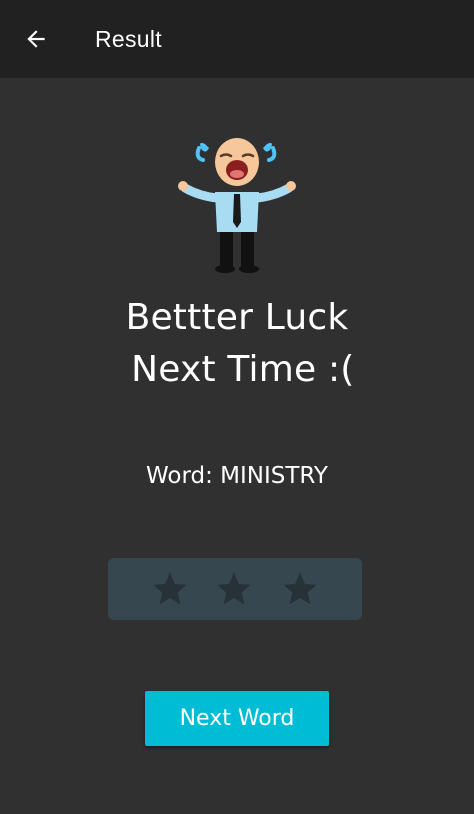 This screenshot has height=814, width=474. I want to click on result-headline: Bettter Luck Next Time :(, so click(240, 343).